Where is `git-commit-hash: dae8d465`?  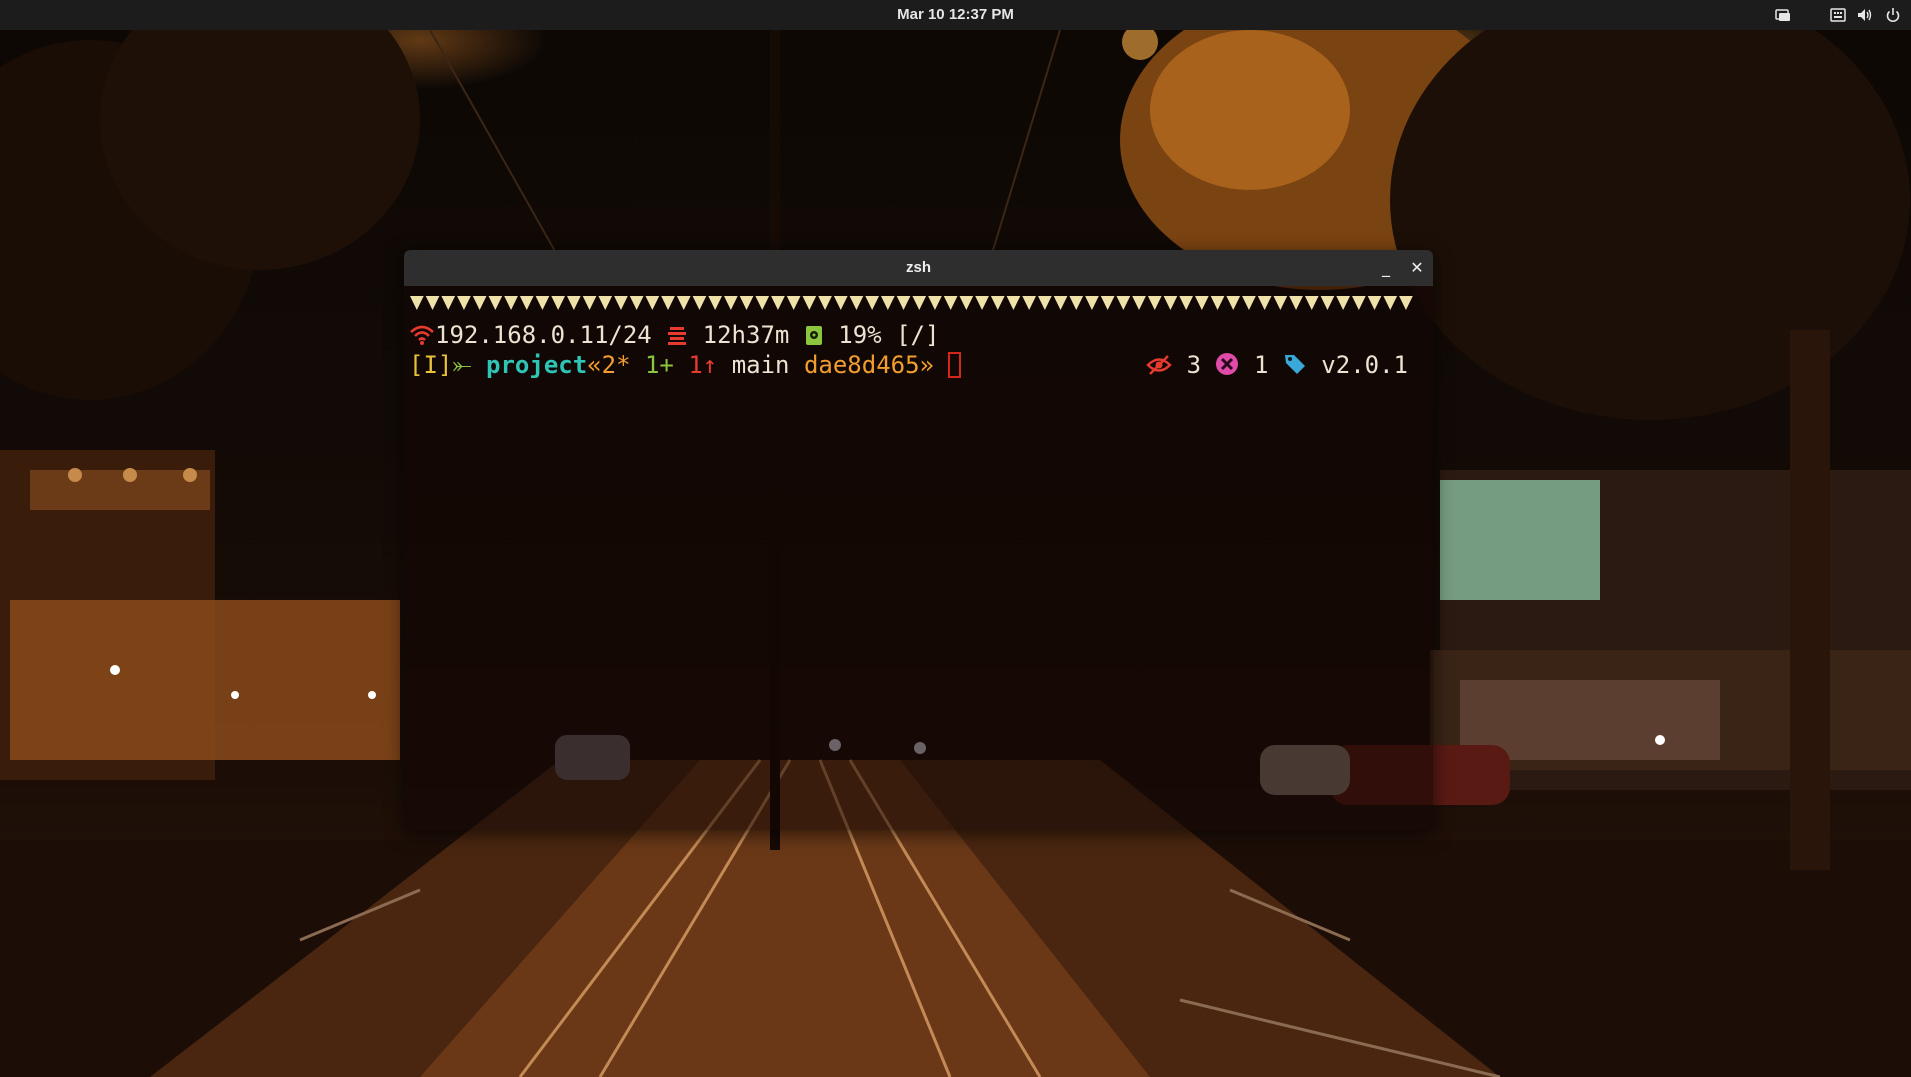
git-commit-hash: dae8d465 is located at coordinates (861, 365).